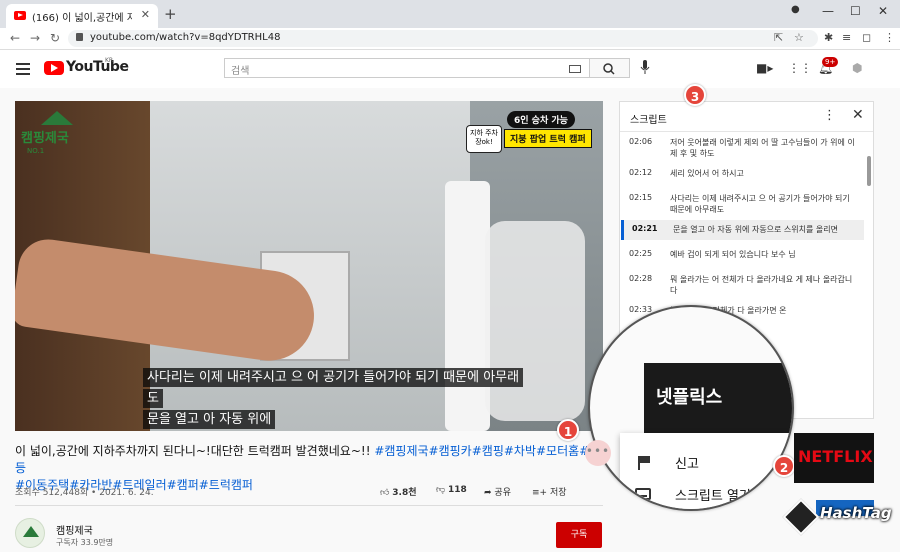  Describe the element at coordinates (644, 463) in the screenshot. I see `flag-icon` at that location.